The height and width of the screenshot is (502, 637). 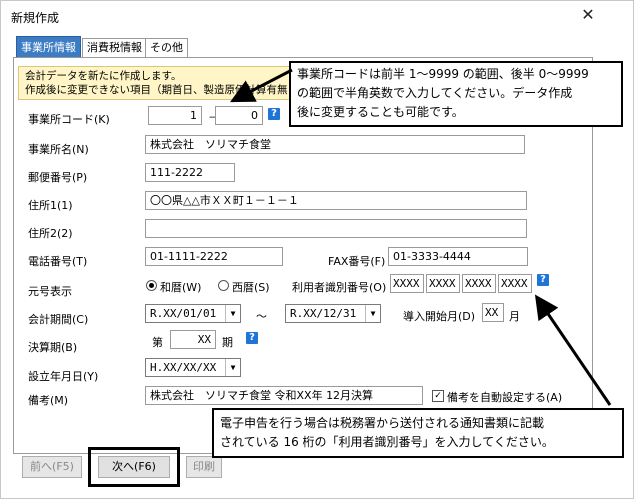 What do you see at coordinates (261, 85) in the screenshot?
I see `arrow-to-office-code` at bounding box center [261, 85].